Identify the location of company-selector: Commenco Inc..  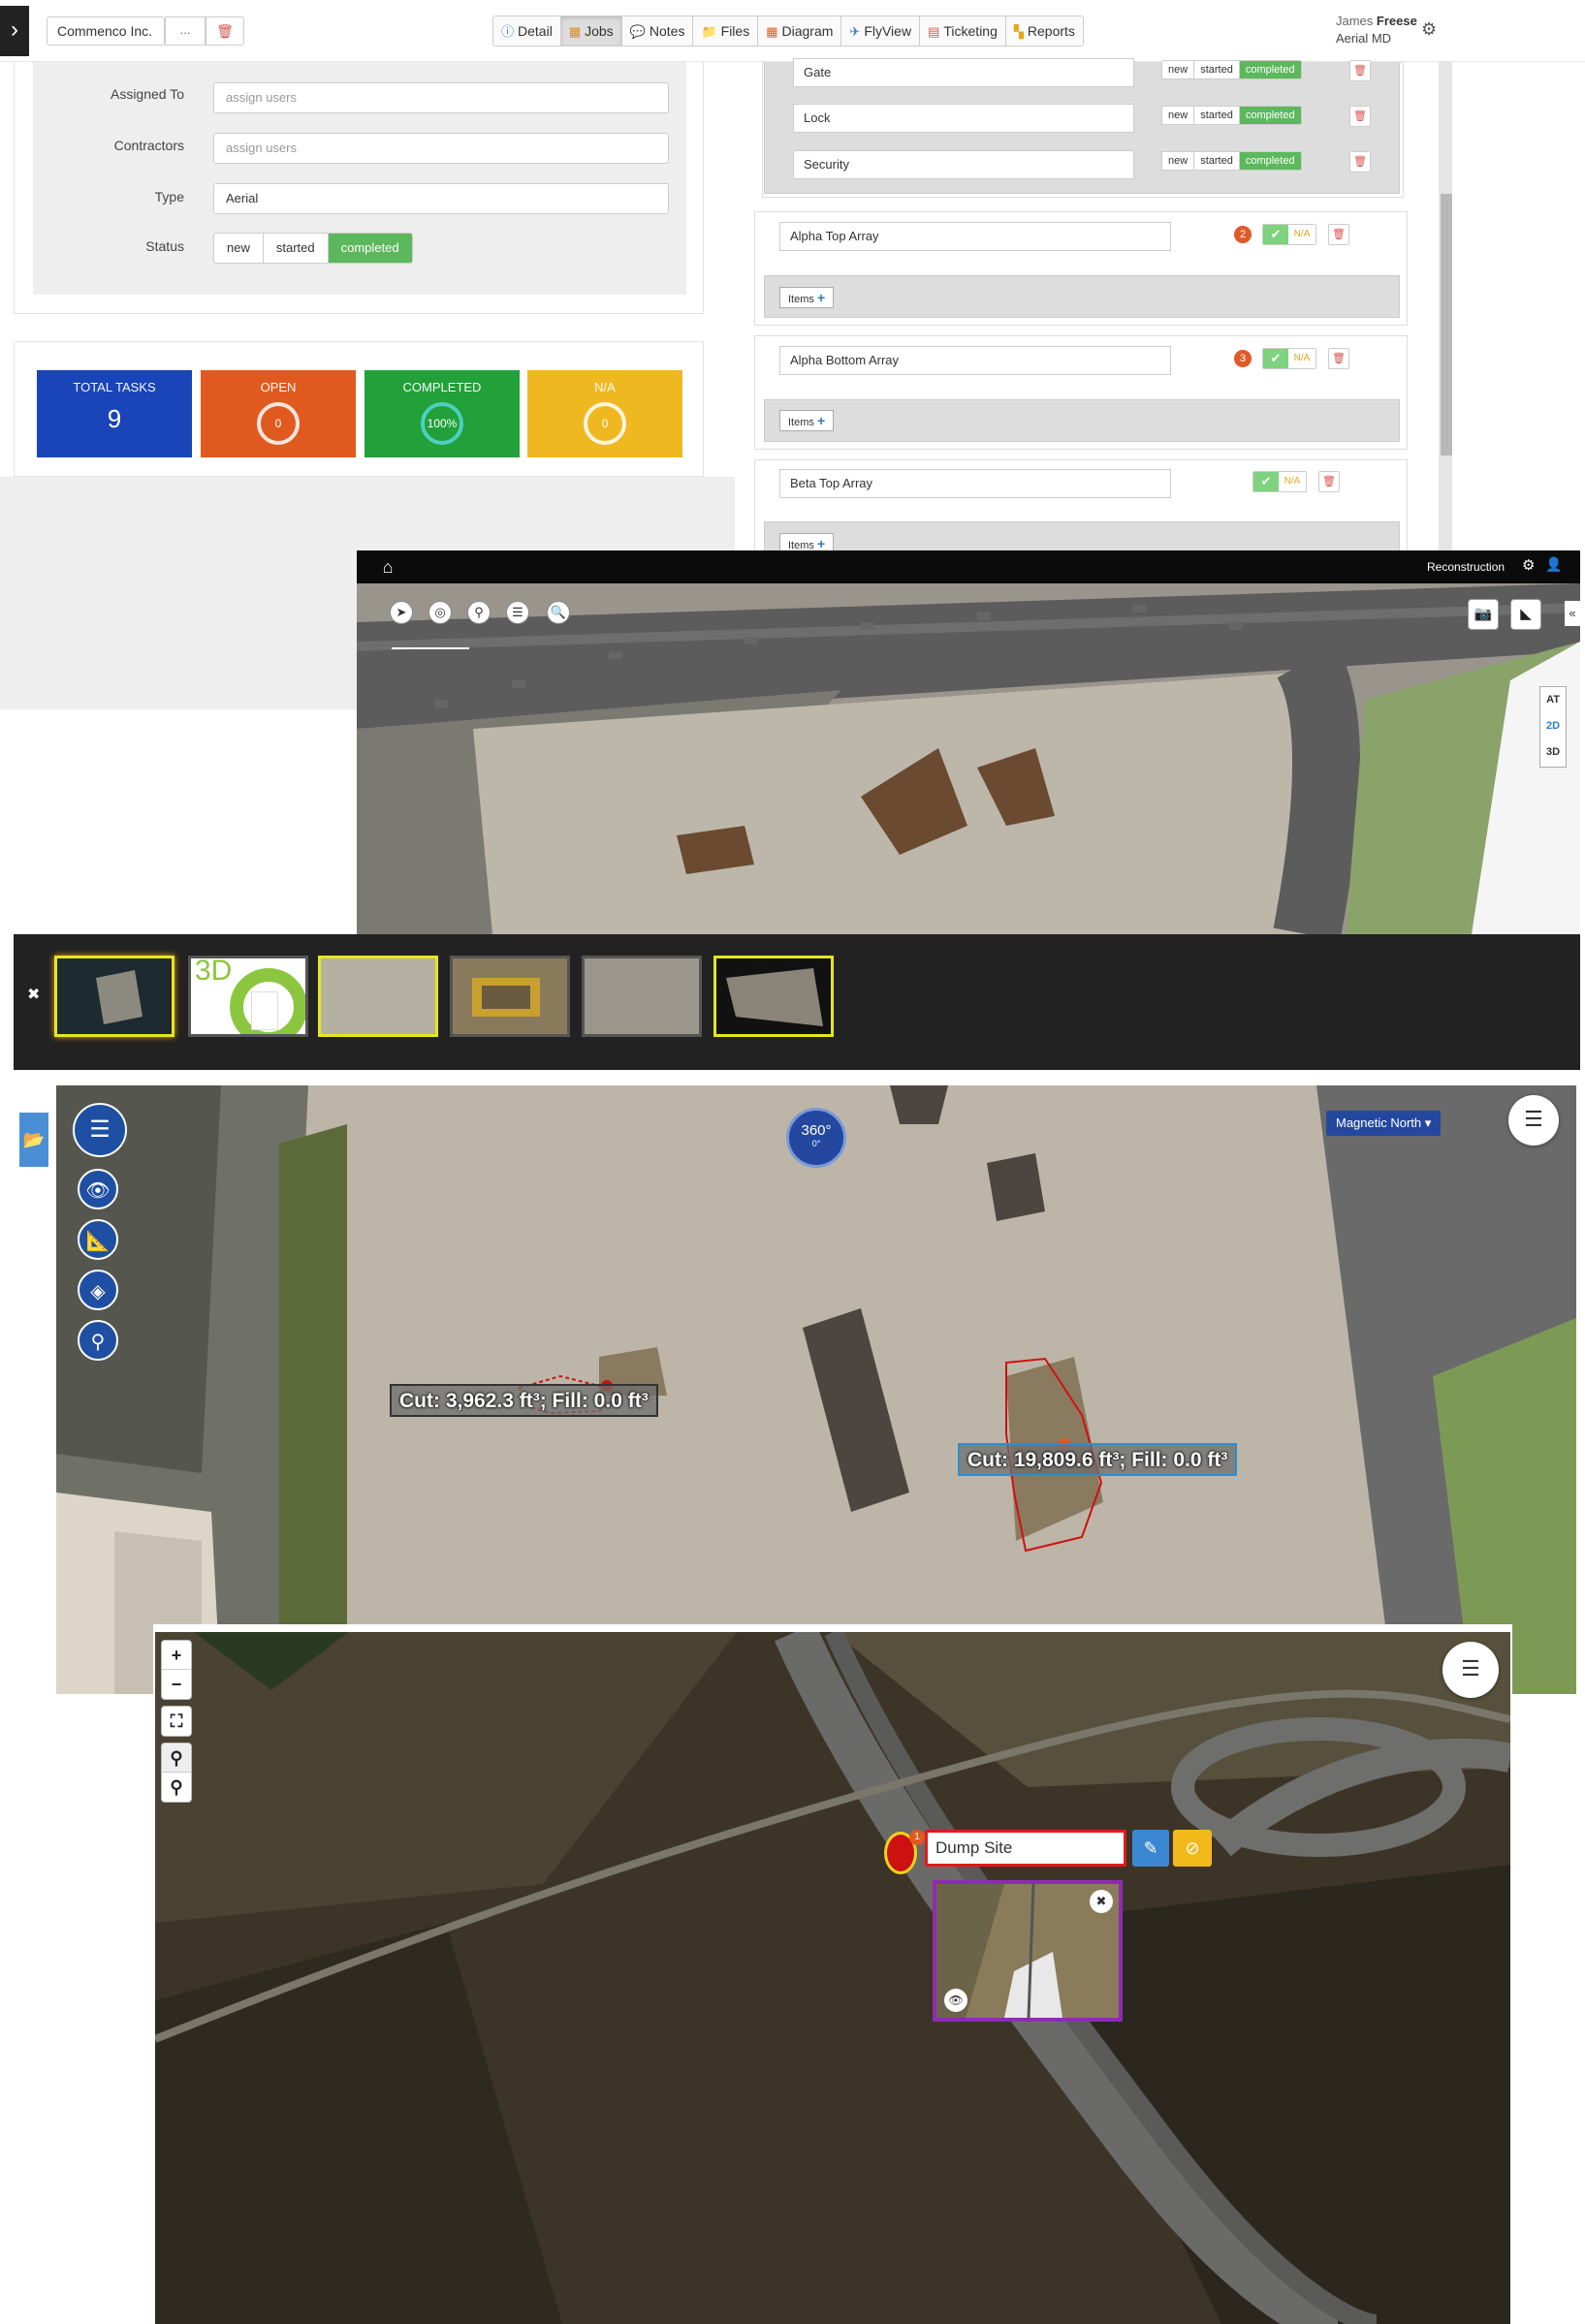
(106, 31).